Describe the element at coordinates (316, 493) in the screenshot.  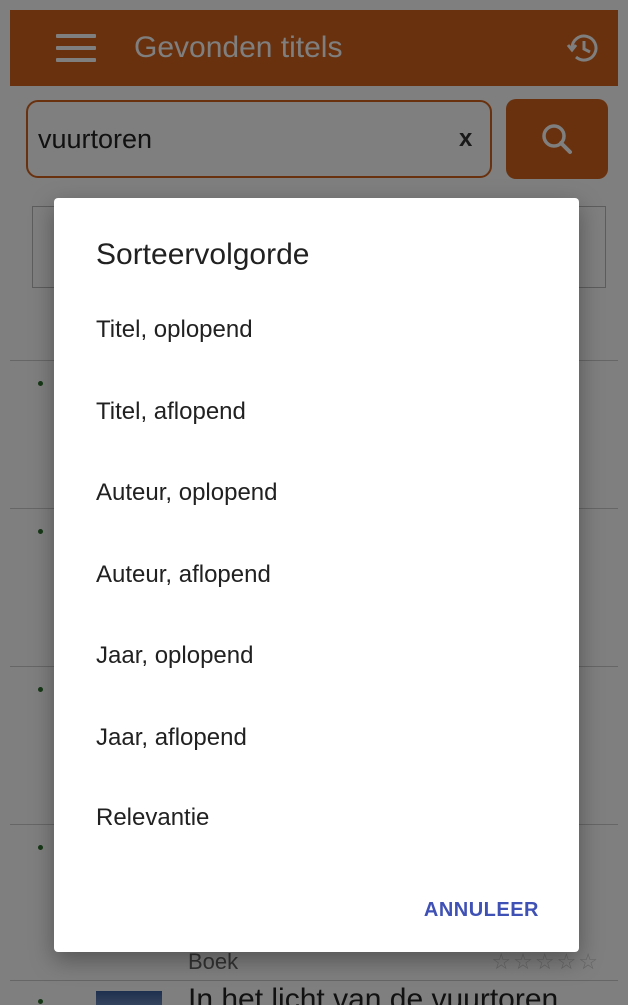
I see `option-auteur-oplopend: Auteur, oplopend` at that location.